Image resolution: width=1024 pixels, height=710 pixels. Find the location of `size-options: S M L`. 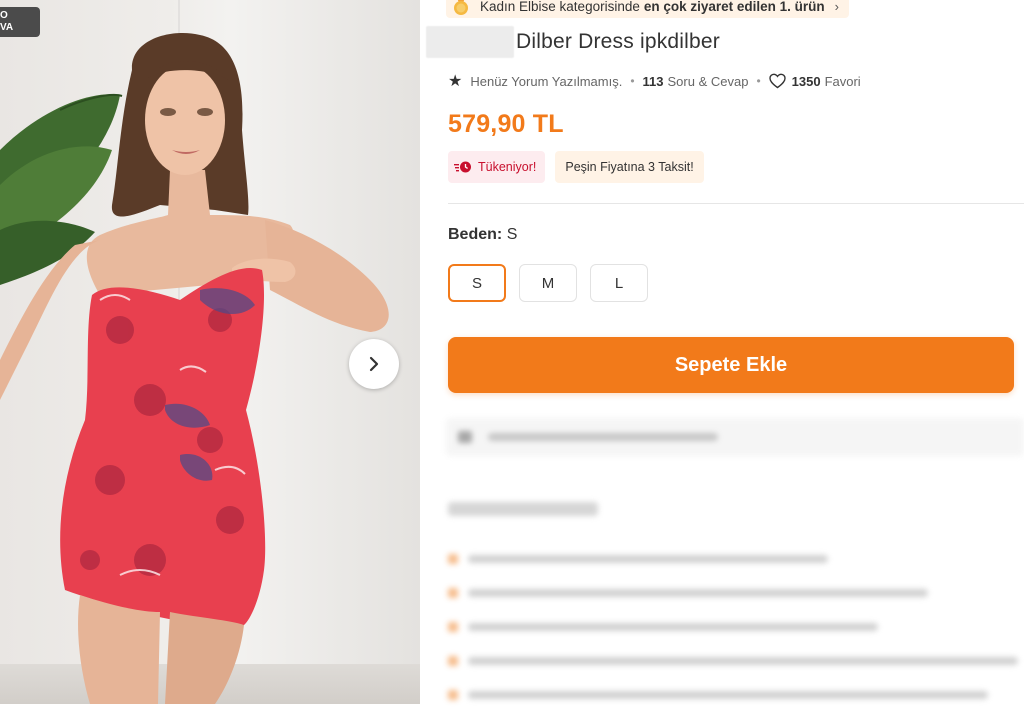

size-options: S M L is located at coordinates (554, 283).